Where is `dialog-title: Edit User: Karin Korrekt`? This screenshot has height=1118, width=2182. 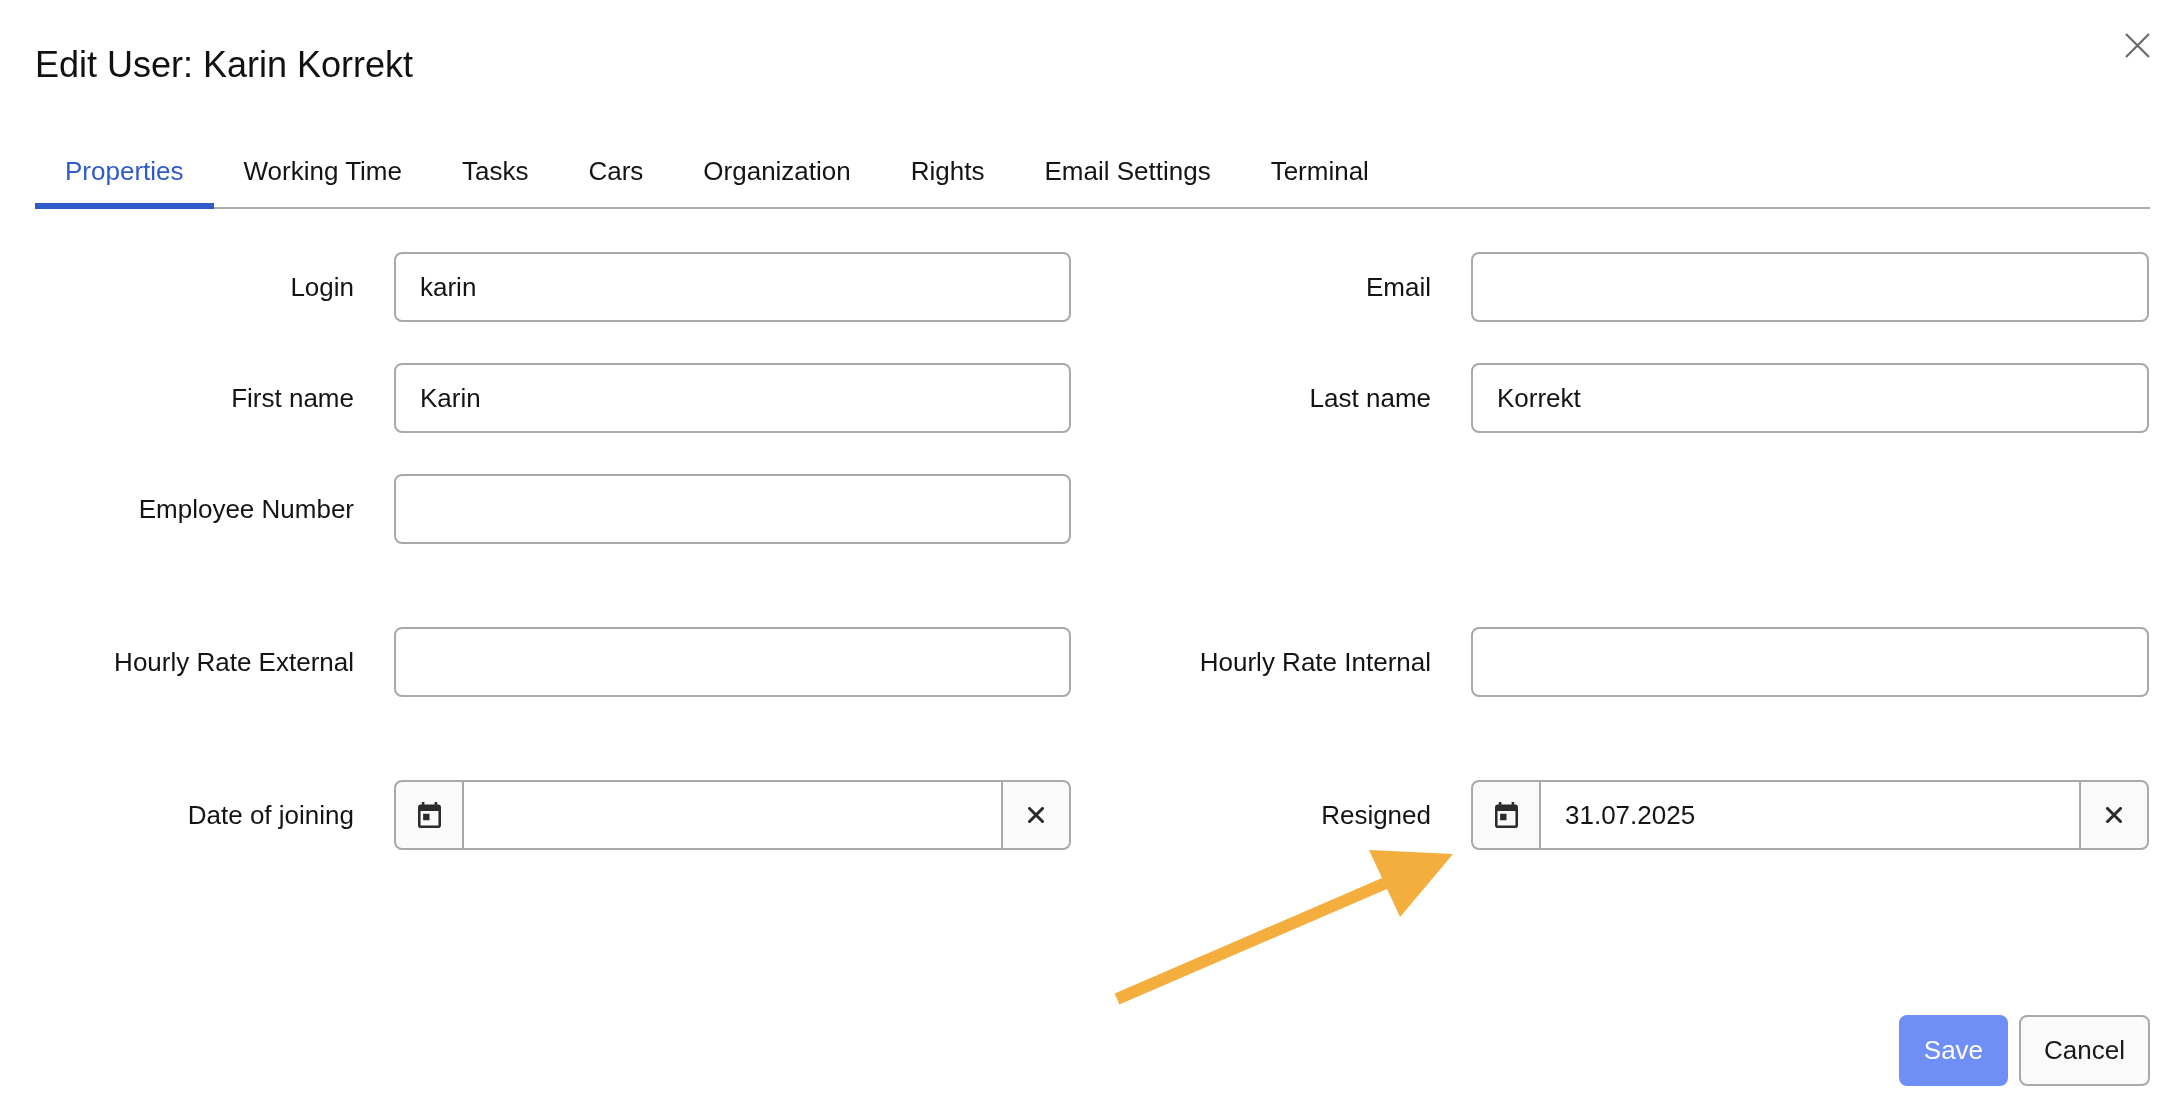 dialog-title: Edit User: Karin Korrekt is located at coordinates (224, 64).